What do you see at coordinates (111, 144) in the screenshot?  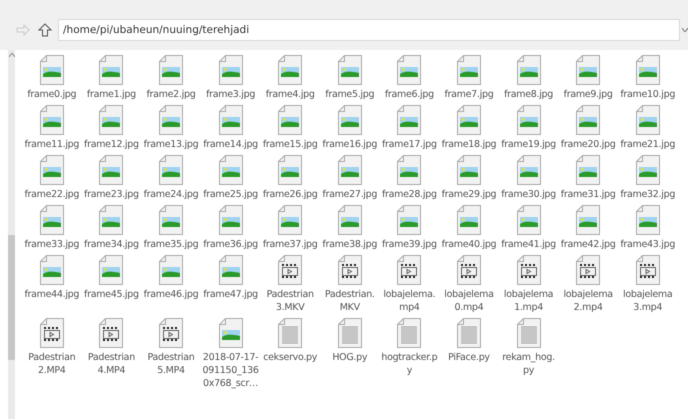 I see `file-name: frame12.jpg` at bounding box center [111, 144].